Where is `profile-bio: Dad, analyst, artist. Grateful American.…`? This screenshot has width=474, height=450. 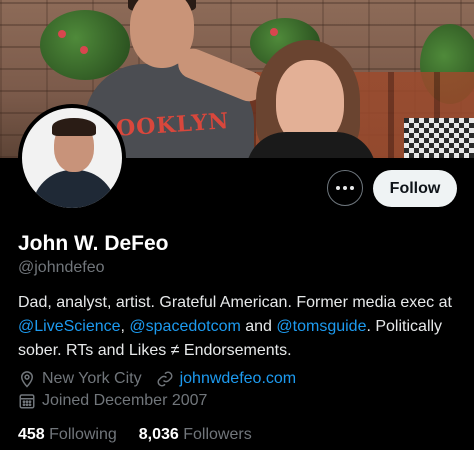
profile-bio: Dad, analyst, artist. Grateful American.… is located at coordinates (240, 327).